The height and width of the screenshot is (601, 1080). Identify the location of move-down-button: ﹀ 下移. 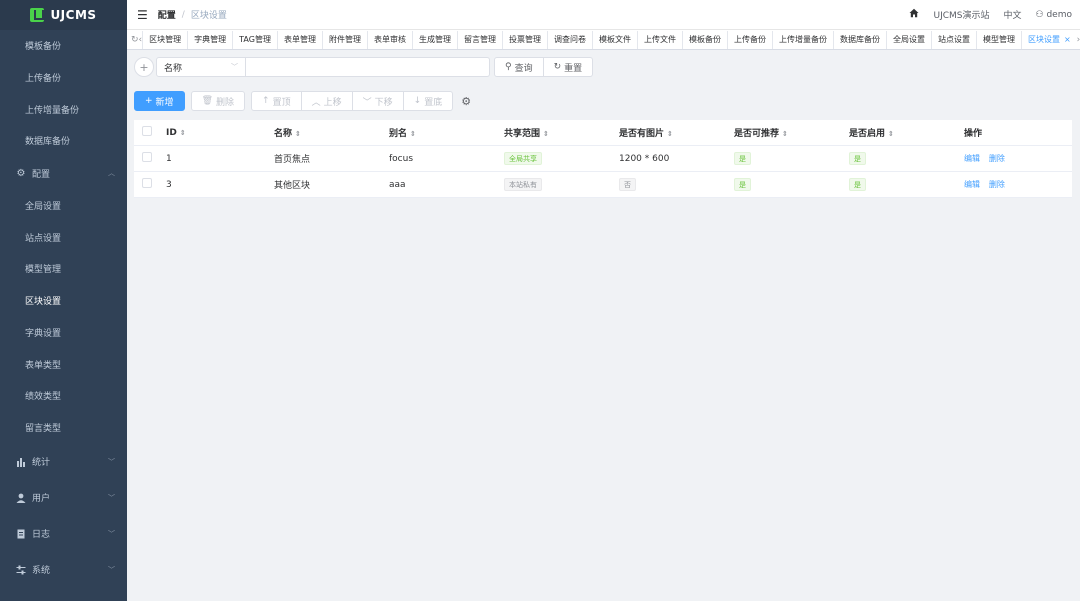
(378, 101).